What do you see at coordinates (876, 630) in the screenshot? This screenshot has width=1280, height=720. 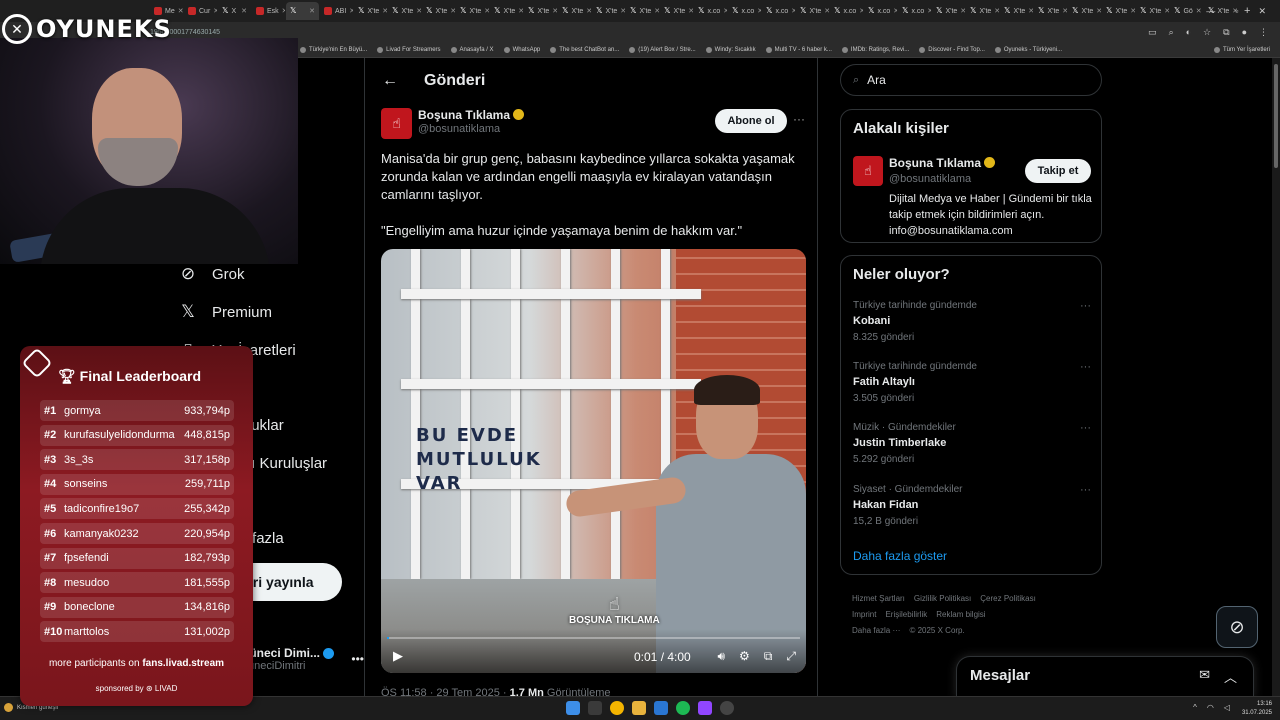 I see `footer-link: Daha fazla ···` at bounding box center [876, 630].